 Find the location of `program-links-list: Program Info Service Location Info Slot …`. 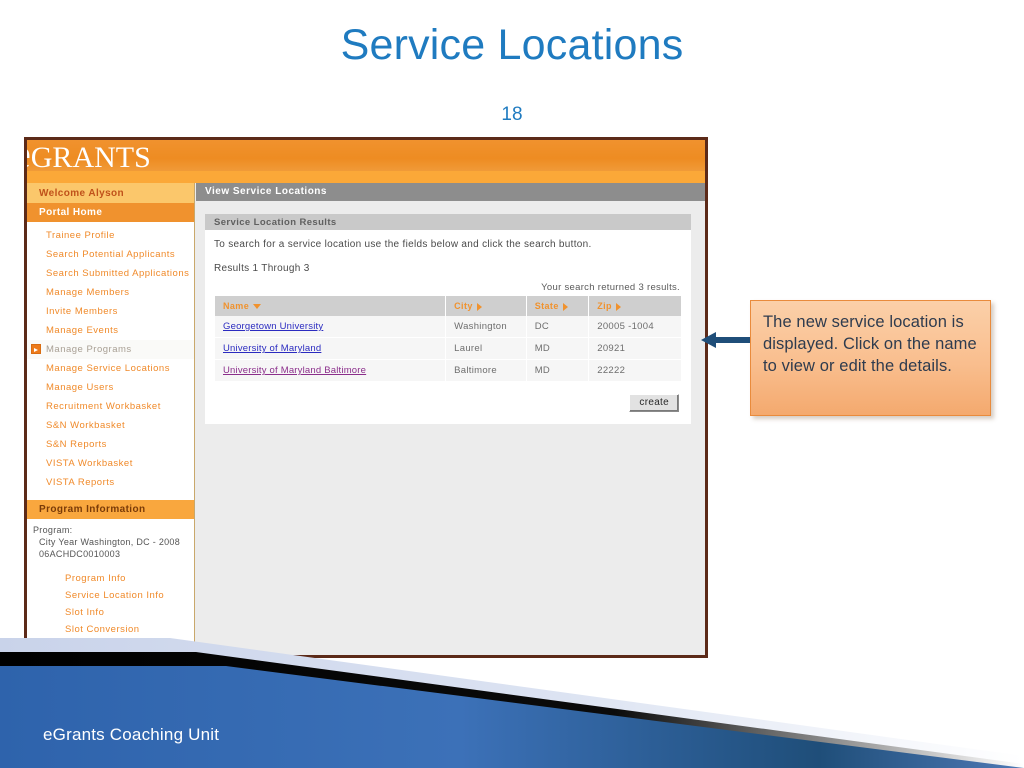

program-links-list: Program Info Service Location Info Slot … is located at coordinates (110, 608).